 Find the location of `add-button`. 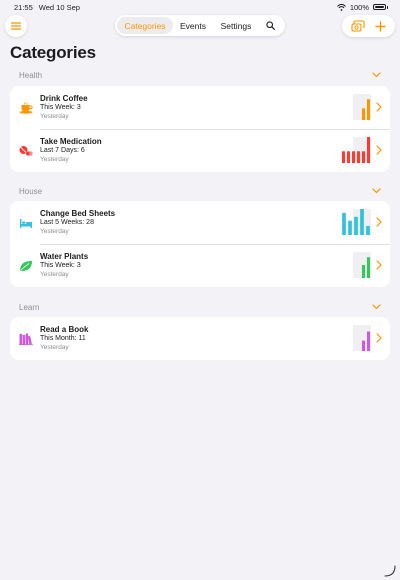

add-button is located at coordinates (380, 26).